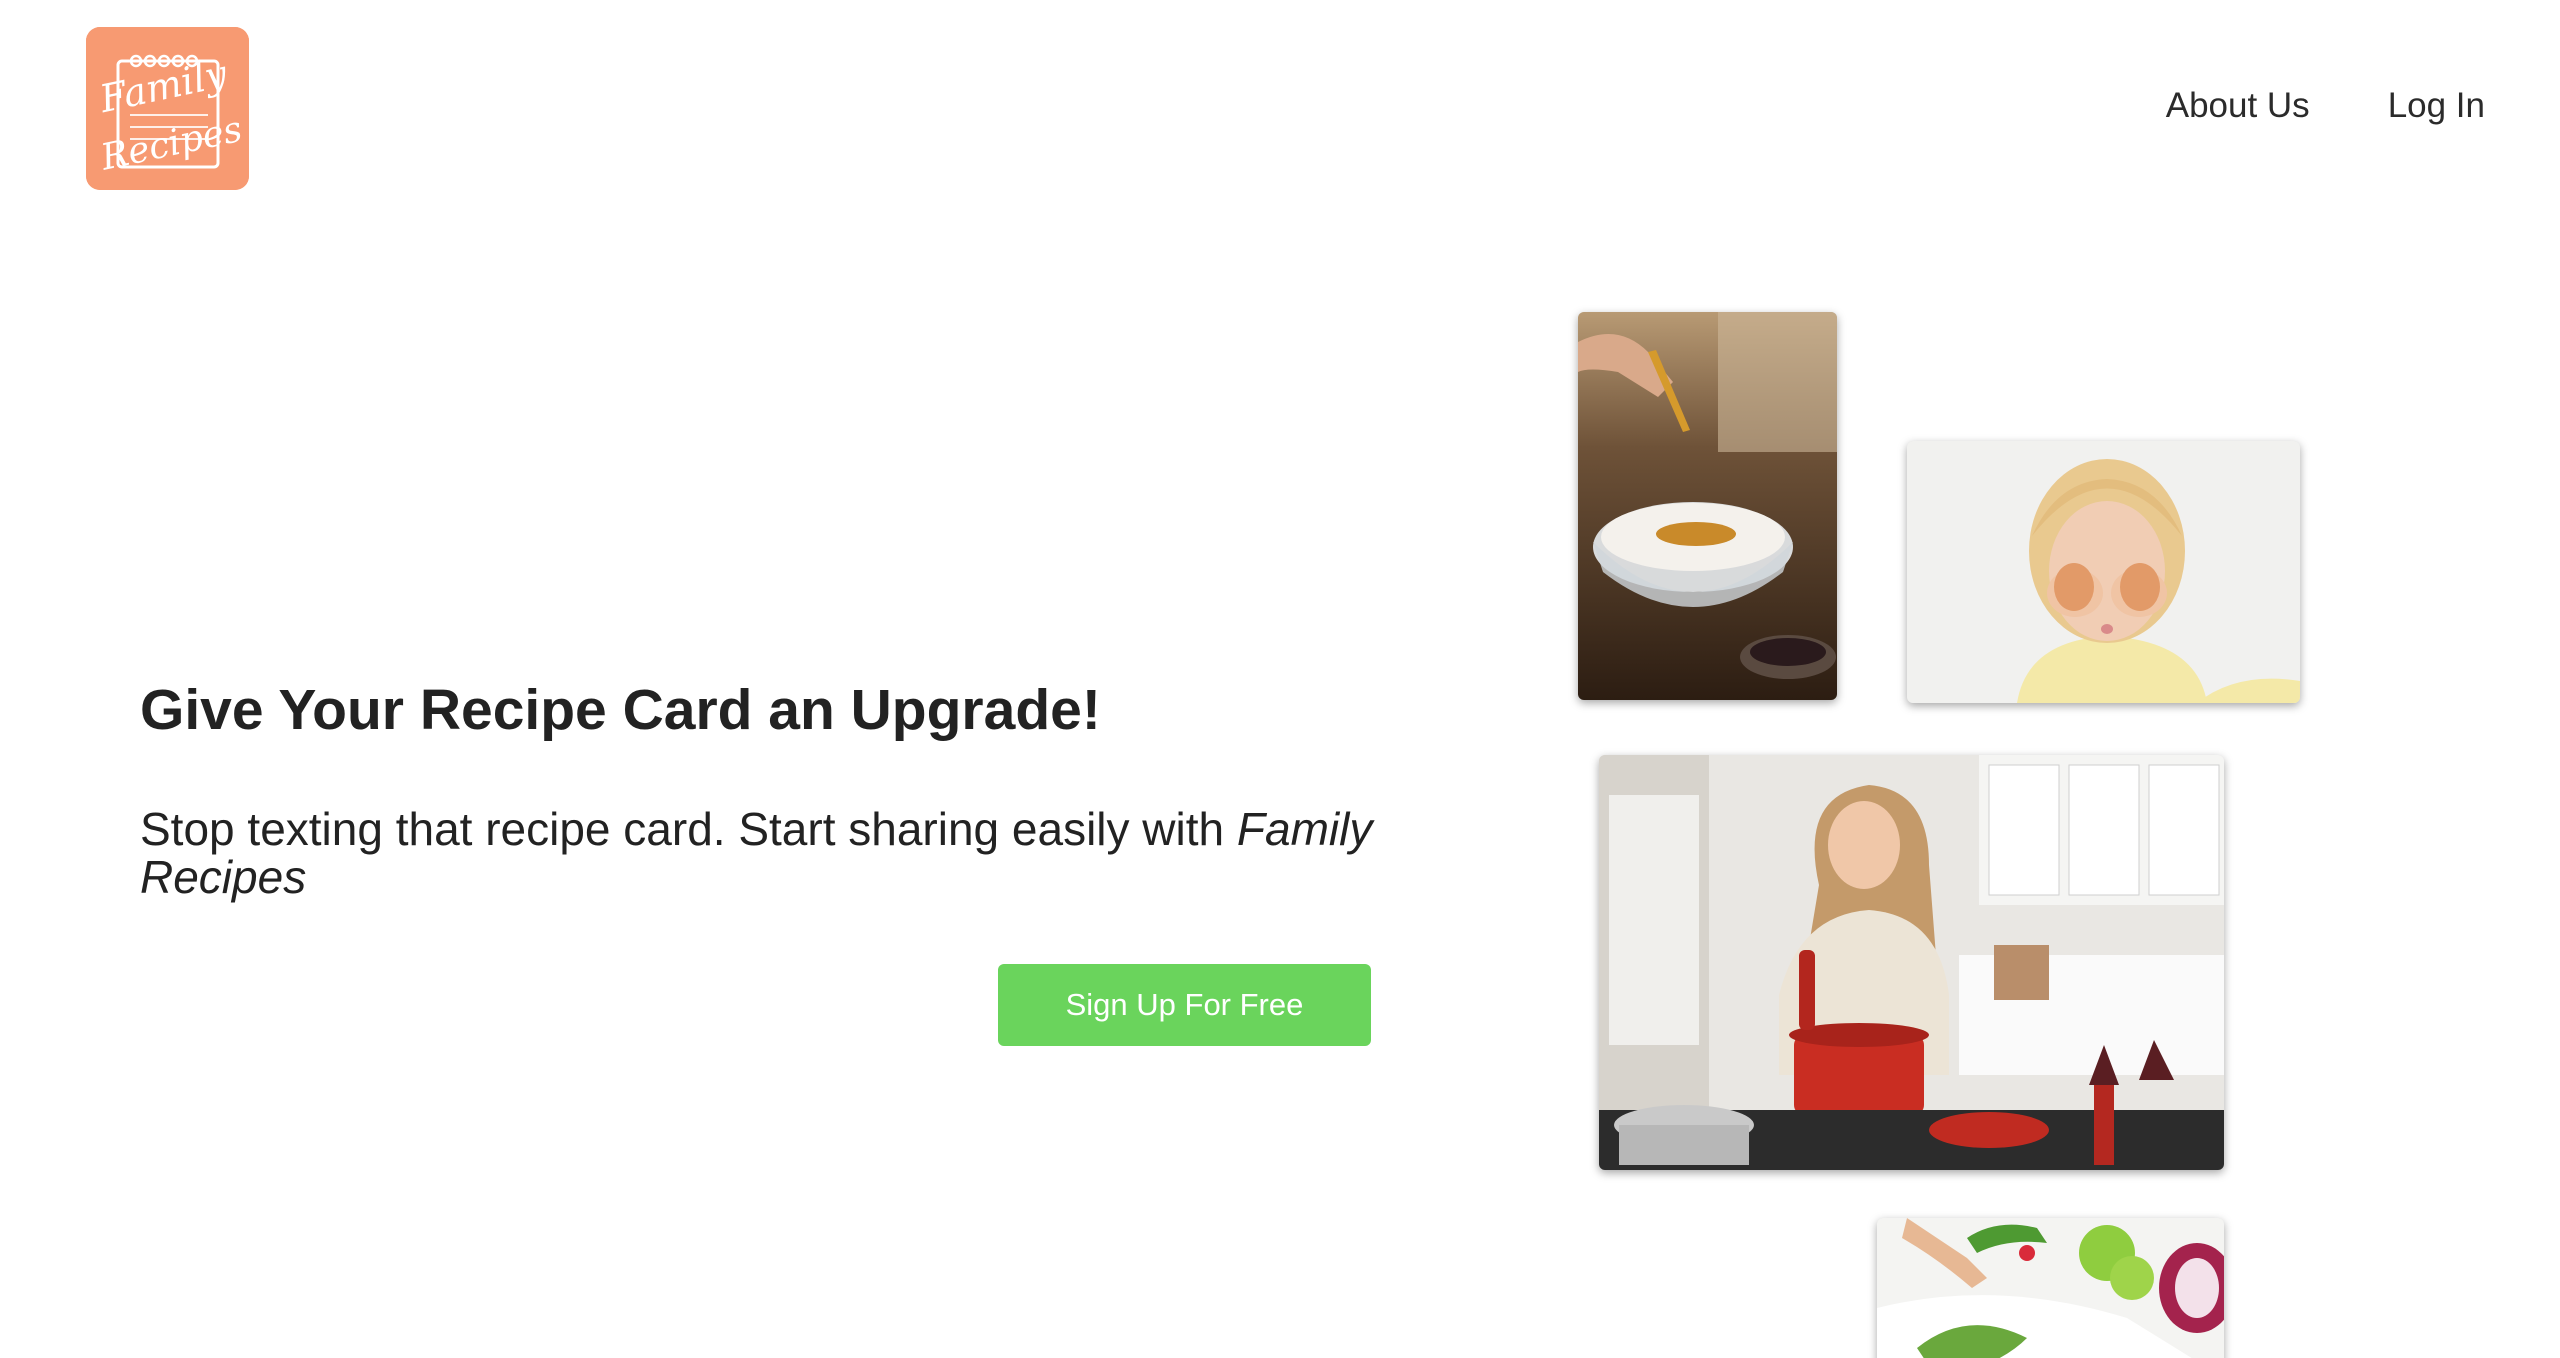  Describe the element at coordinates (1184, 1005) in the screenshot. I see `sign-up-button: Sign Up For Free` at that location.